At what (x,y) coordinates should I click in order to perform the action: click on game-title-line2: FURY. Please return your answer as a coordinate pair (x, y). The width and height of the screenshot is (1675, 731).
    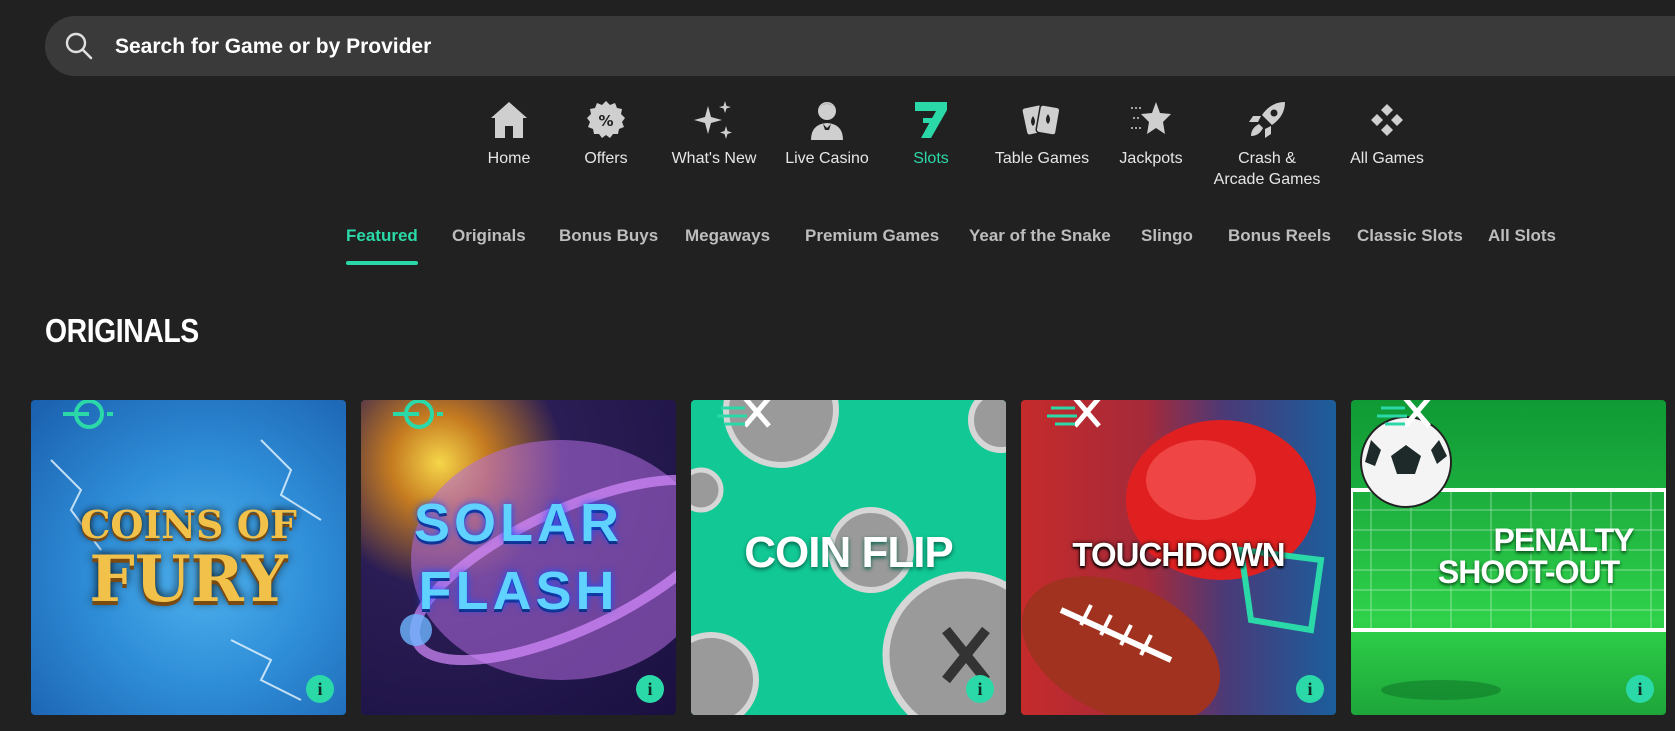
    Looking at the image, I should click on (188, 579).